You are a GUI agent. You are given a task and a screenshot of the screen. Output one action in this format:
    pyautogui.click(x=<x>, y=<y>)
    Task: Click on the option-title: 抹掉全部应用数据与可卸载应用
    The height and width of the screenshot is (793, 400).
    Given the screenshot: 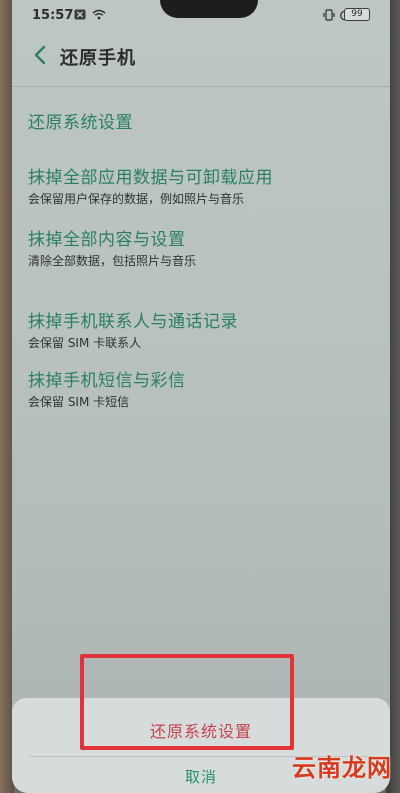 What is the action you would take?
    pyautogui.click(x=150, y=178)
    